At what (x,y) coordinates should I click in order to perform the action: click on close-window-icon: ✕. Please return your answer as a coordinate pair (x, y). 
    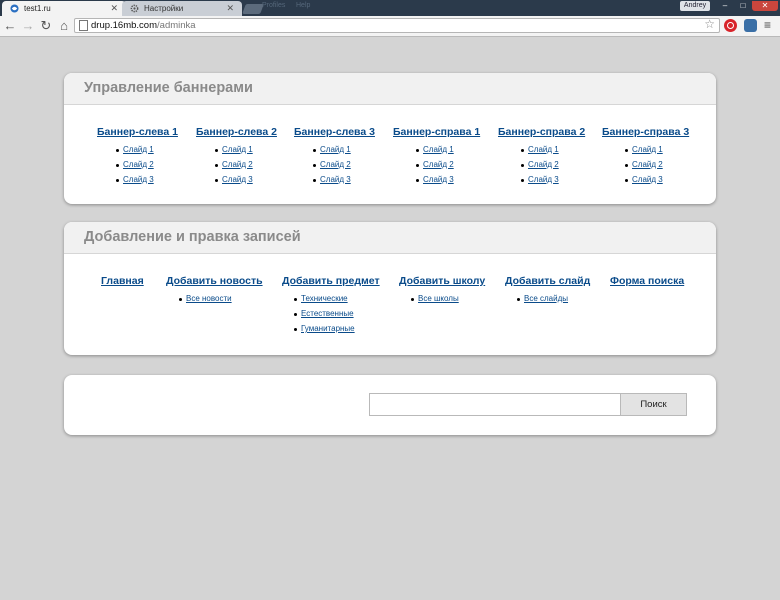
    Looking at the image, I should click on (765, 6).